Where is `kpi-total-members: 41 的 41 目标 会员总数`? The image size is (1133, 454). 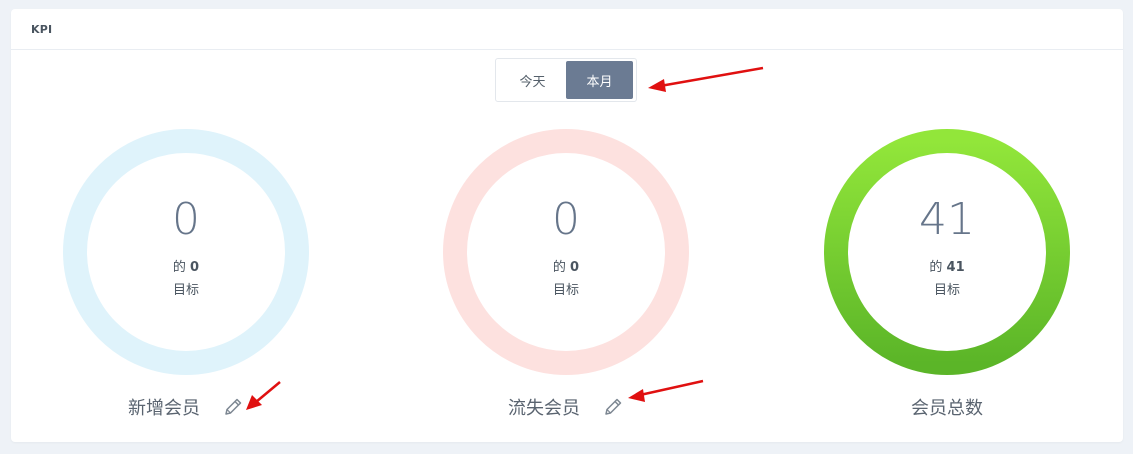
kpi-total-members: 41 的 41 目标 会员总数 is located at coordinates (947, 279).